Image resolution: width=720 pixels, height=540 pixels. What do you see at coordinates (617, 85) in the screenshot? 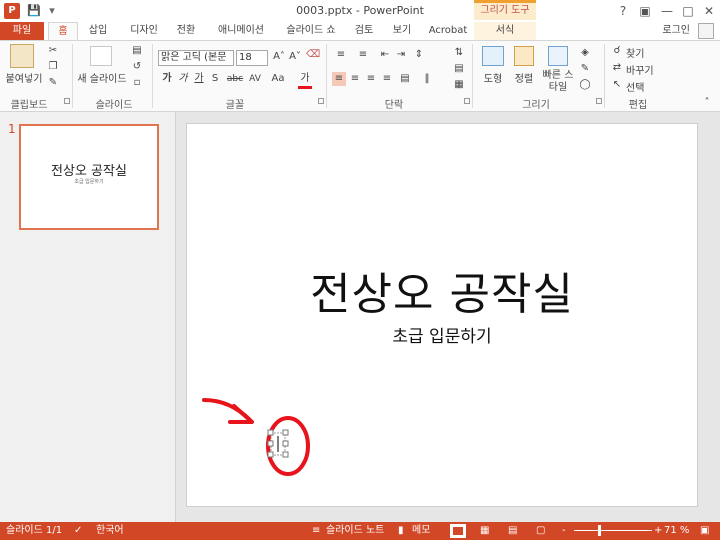
I see `select-icon: ↖` at bounding box center [617, 85].